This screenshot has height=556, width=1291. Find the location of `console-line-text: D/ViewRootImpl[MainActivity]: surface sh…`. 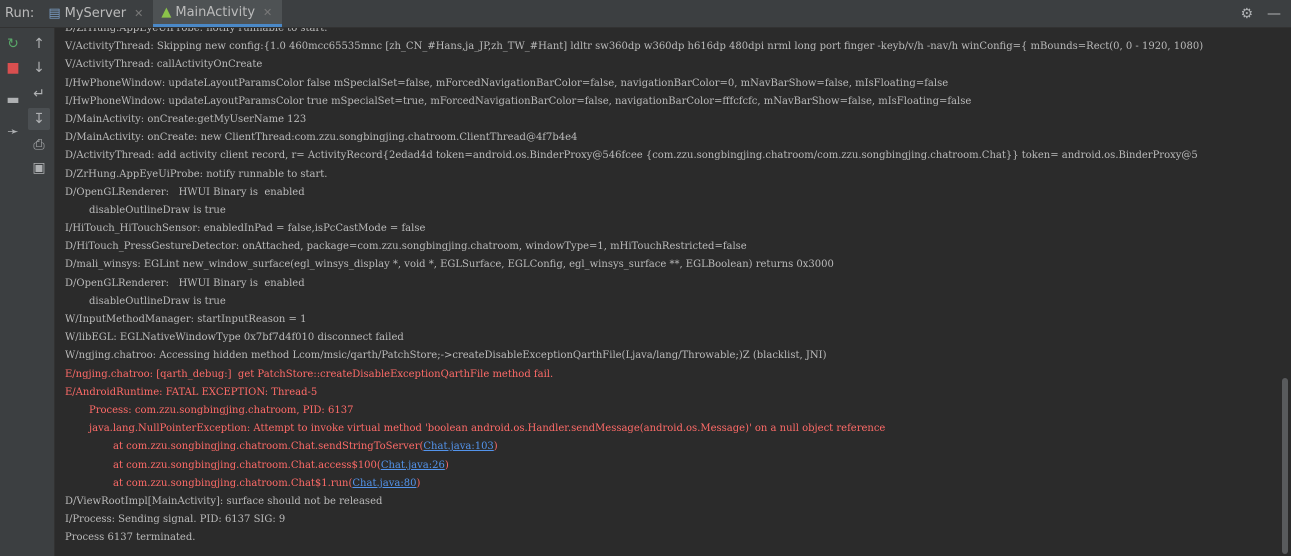

console-line-text: D/ViewRootImpl[MainActivity]: surface sh… is located at coordinates (224, 501).